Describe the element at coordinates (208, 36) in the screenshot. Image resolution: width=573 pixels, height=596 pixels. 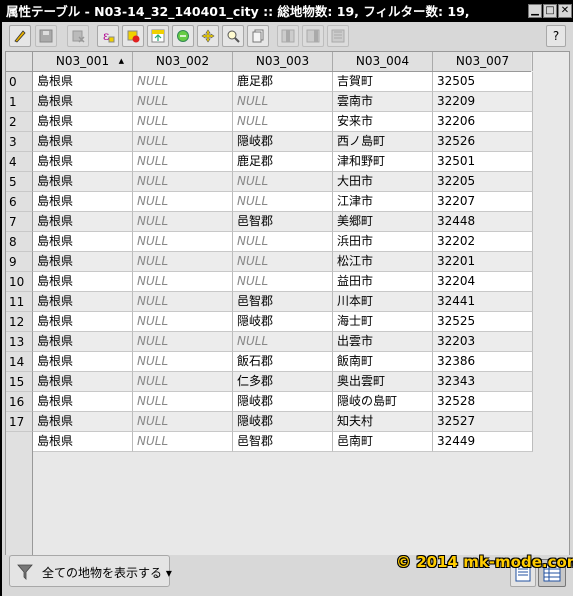
I see `pan-to-selection-button` at that location.